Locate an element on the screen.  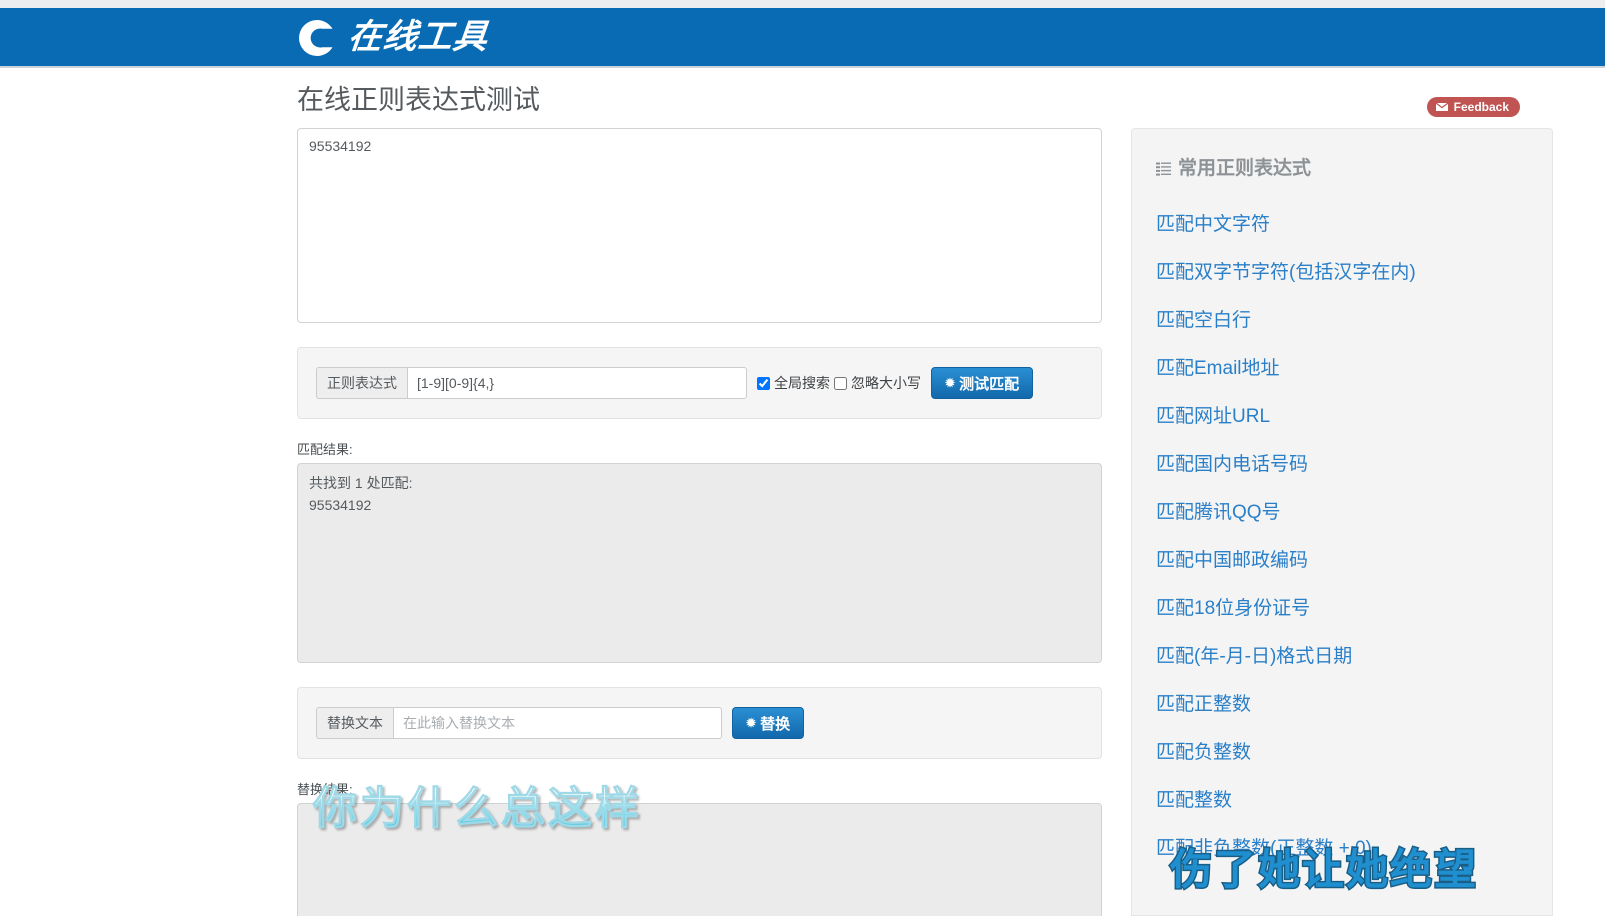
sidebar-link-chinese-char: 匹配中文字符 is located at coordinates (1342, 225).